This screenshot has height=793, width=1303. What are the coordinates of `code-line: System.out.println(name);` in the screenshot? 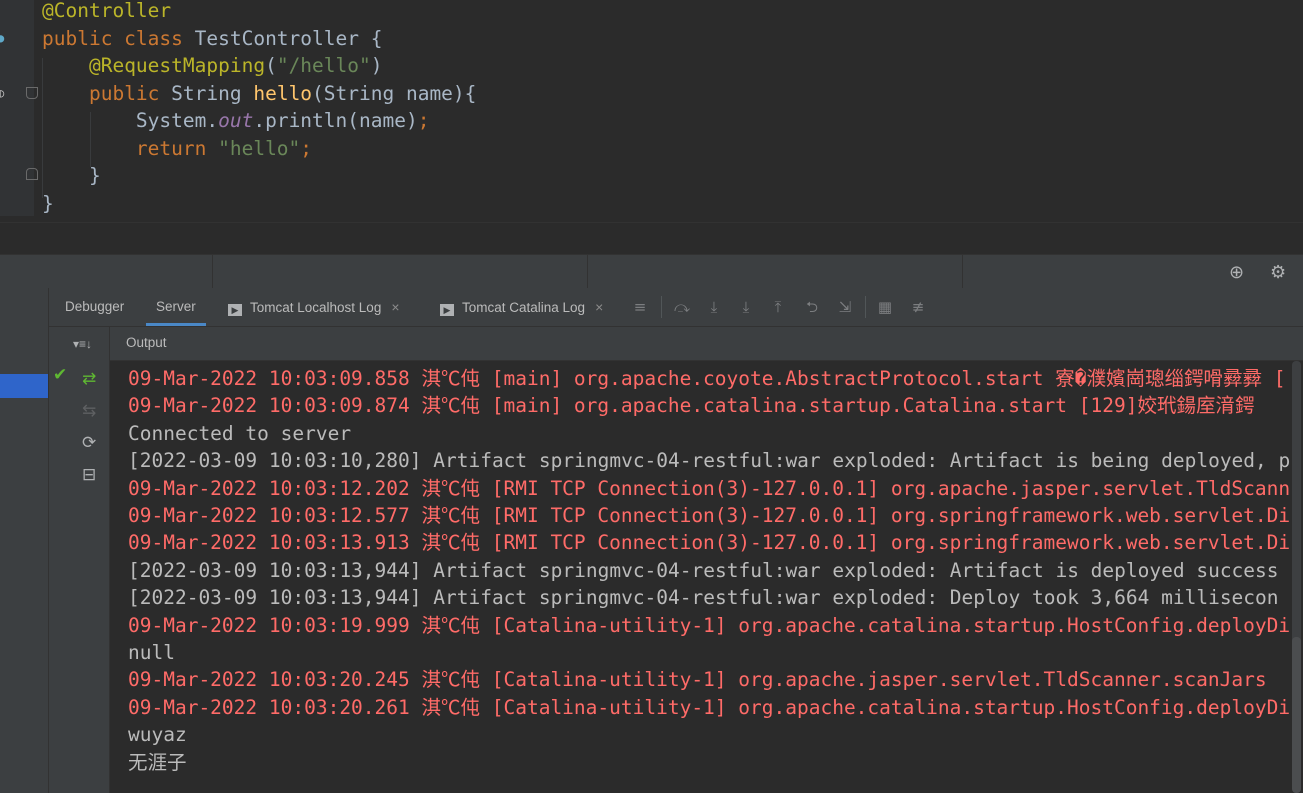 It's located at (236, 120).